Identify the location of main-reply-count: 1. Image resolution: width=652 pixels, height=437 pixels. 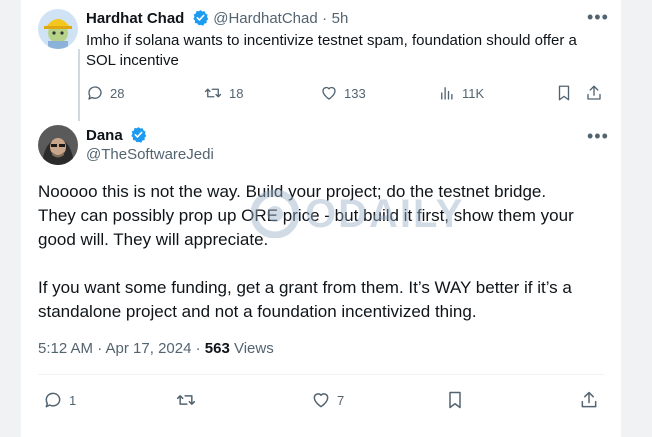
(73, 400).